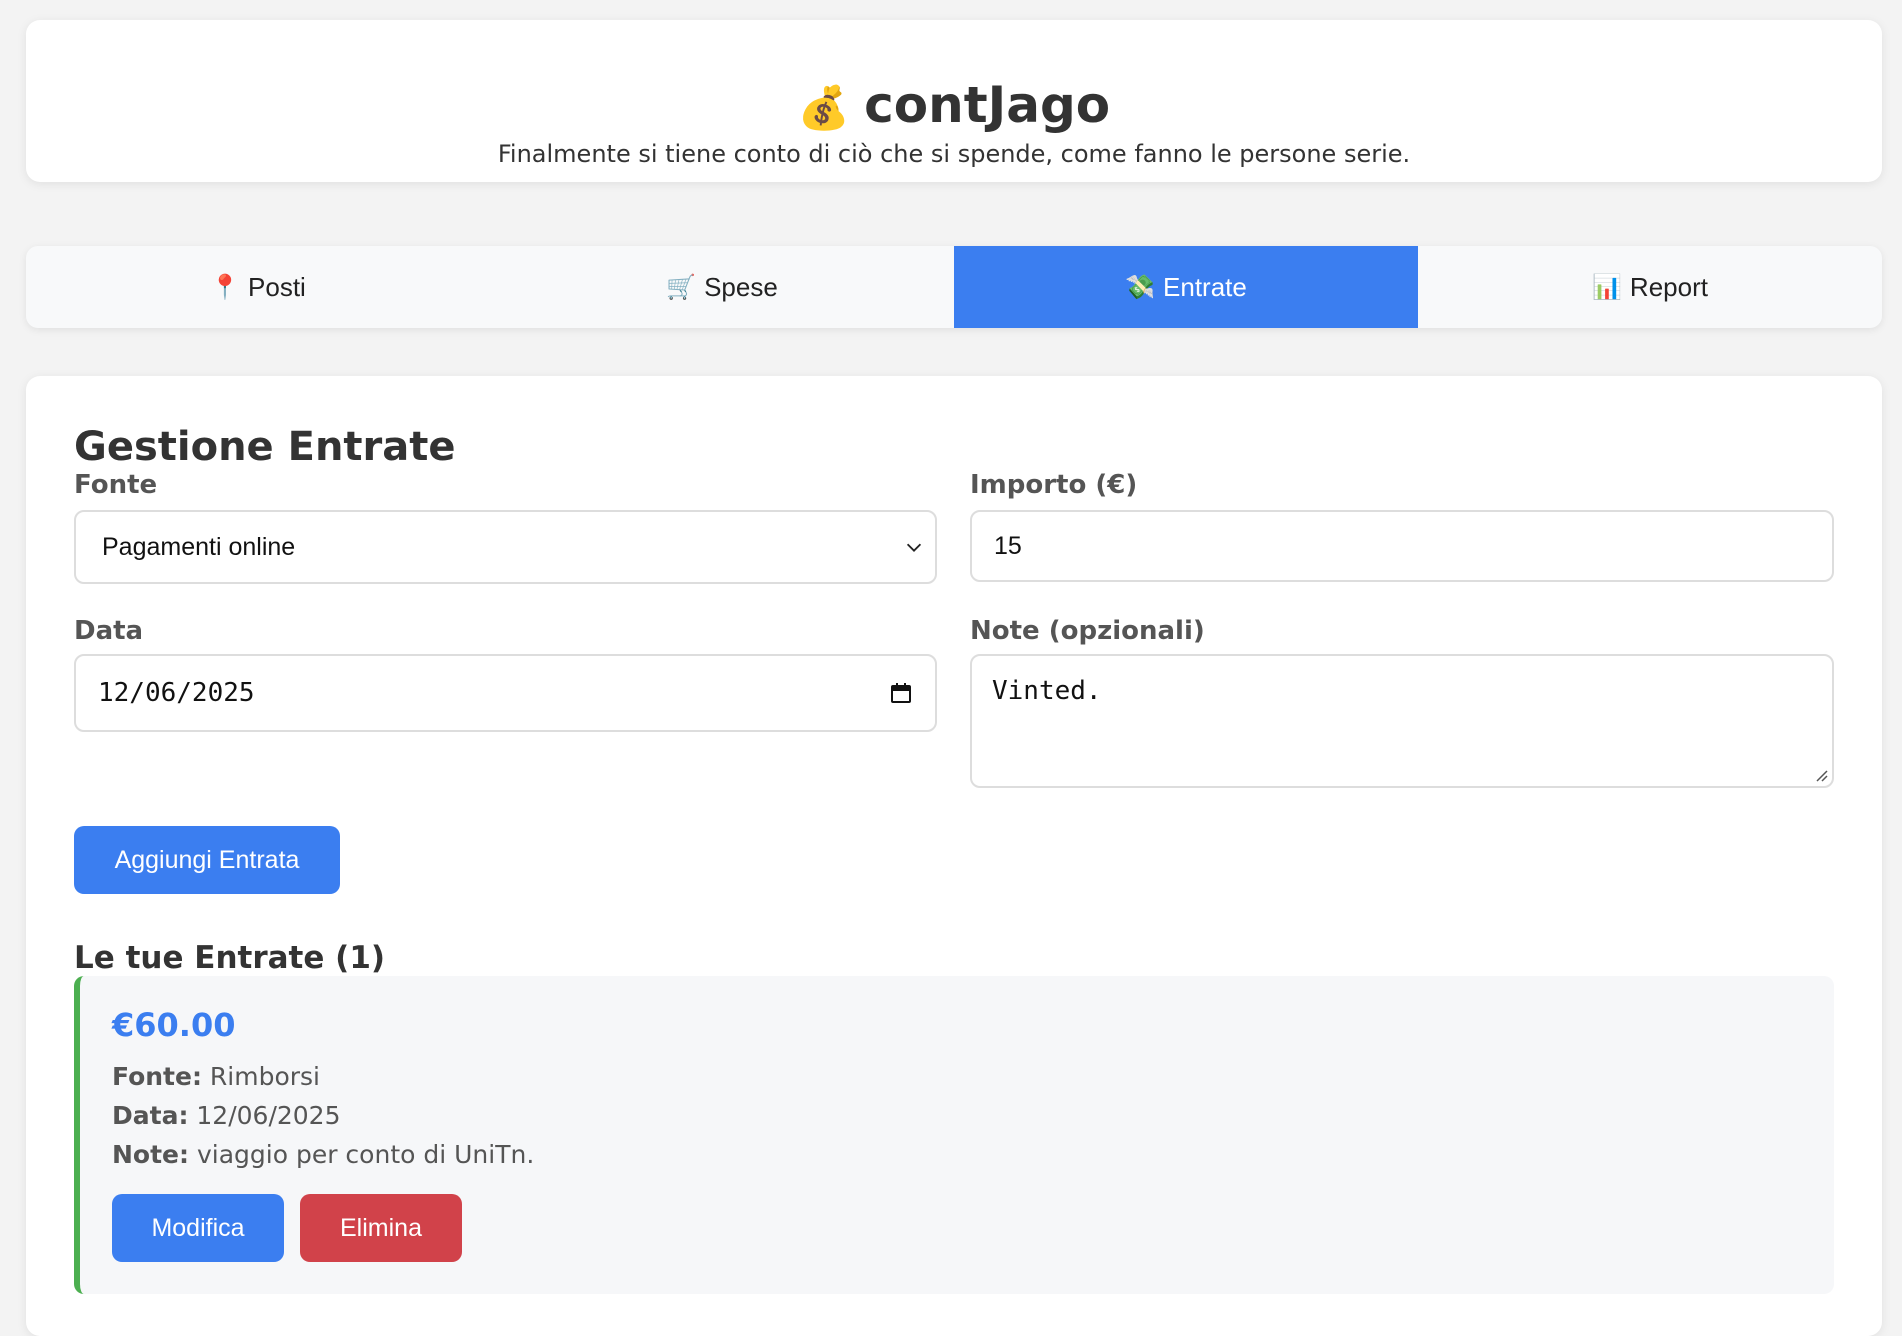 Image resolution: width=1902 pixels, height=1336 pixels. What do you see at coordinates (268, 1115) in the screenshot?
I see `entrata-data-value: 12/06/2025` at bounding box center [268, 1115].